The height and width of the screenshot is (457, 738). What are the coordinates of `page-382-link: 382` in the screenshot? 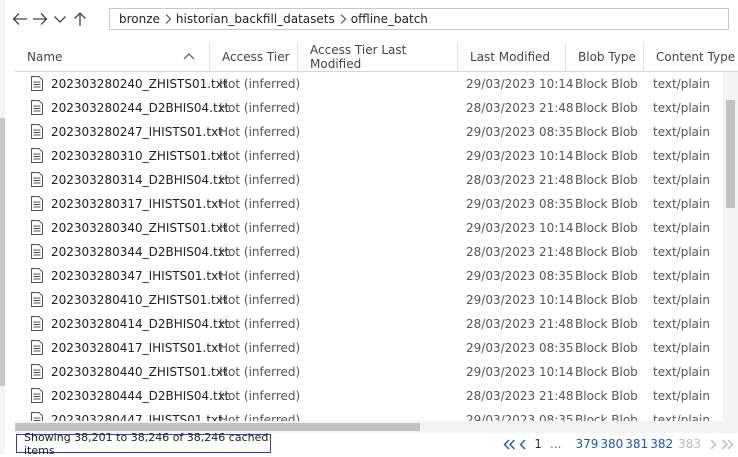 It's located at (661, 444).